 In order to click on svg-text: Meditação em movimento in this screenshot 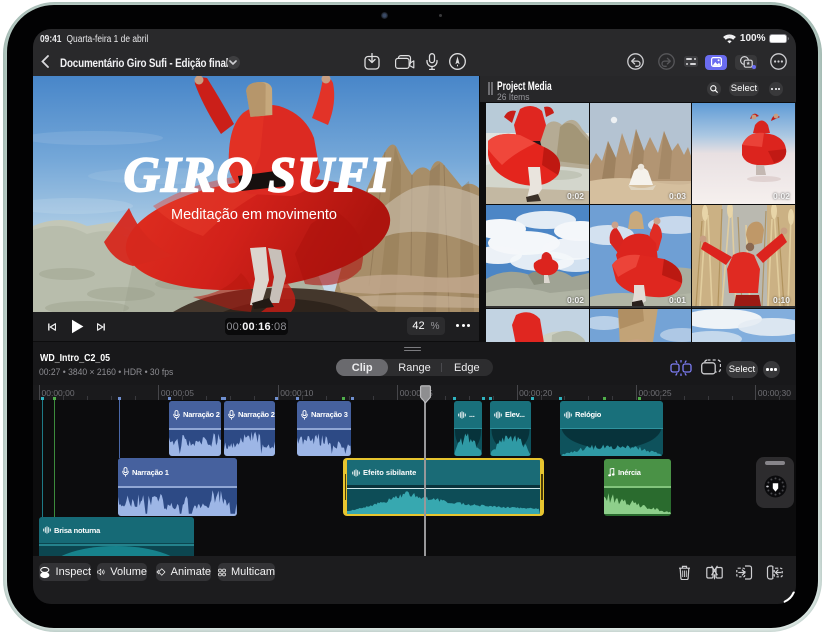, I will do `click(254, 215)`.